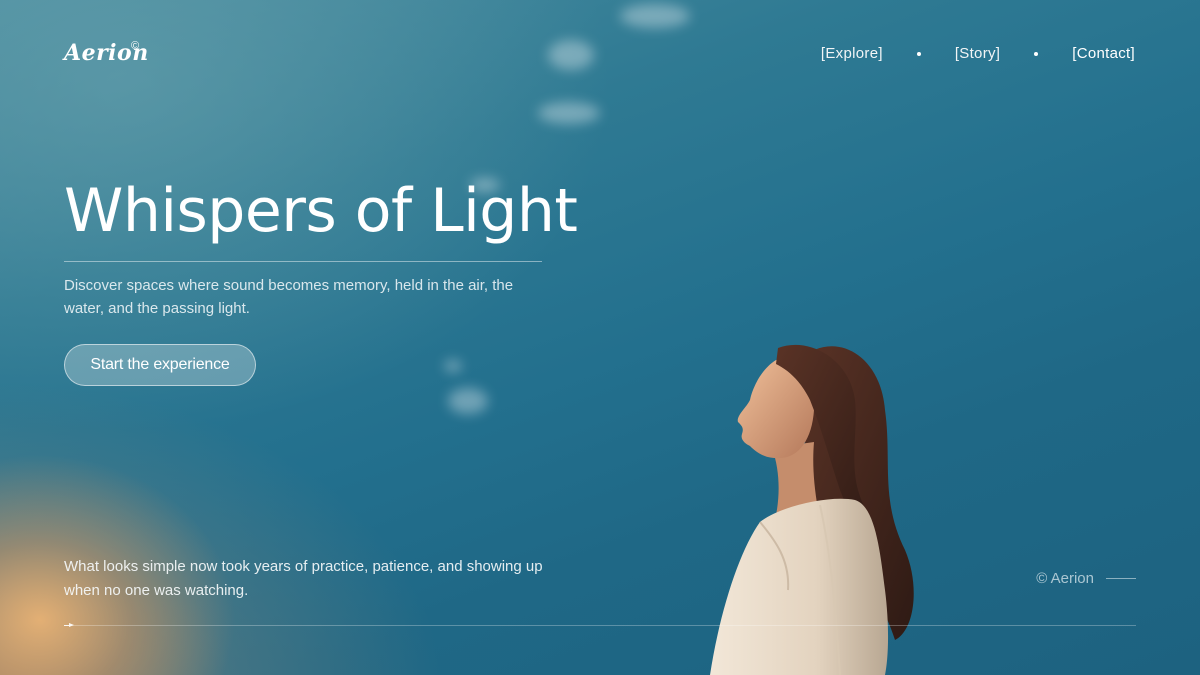 This screenshot has width=1200, height=675. I want to click on nav-link-explore: [Explore], so click(852, 53).